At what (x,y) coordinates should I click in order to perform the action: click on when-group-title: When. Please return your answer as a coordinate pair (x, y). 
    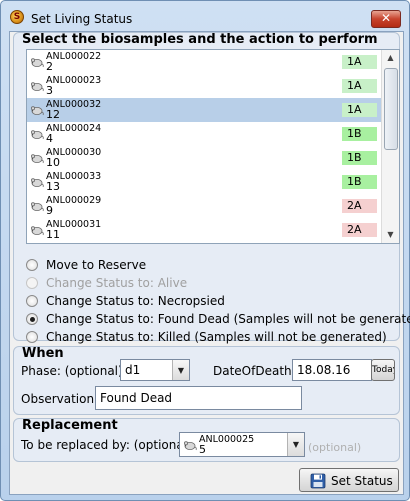
    Looking at the image, I should click on (43, 353).